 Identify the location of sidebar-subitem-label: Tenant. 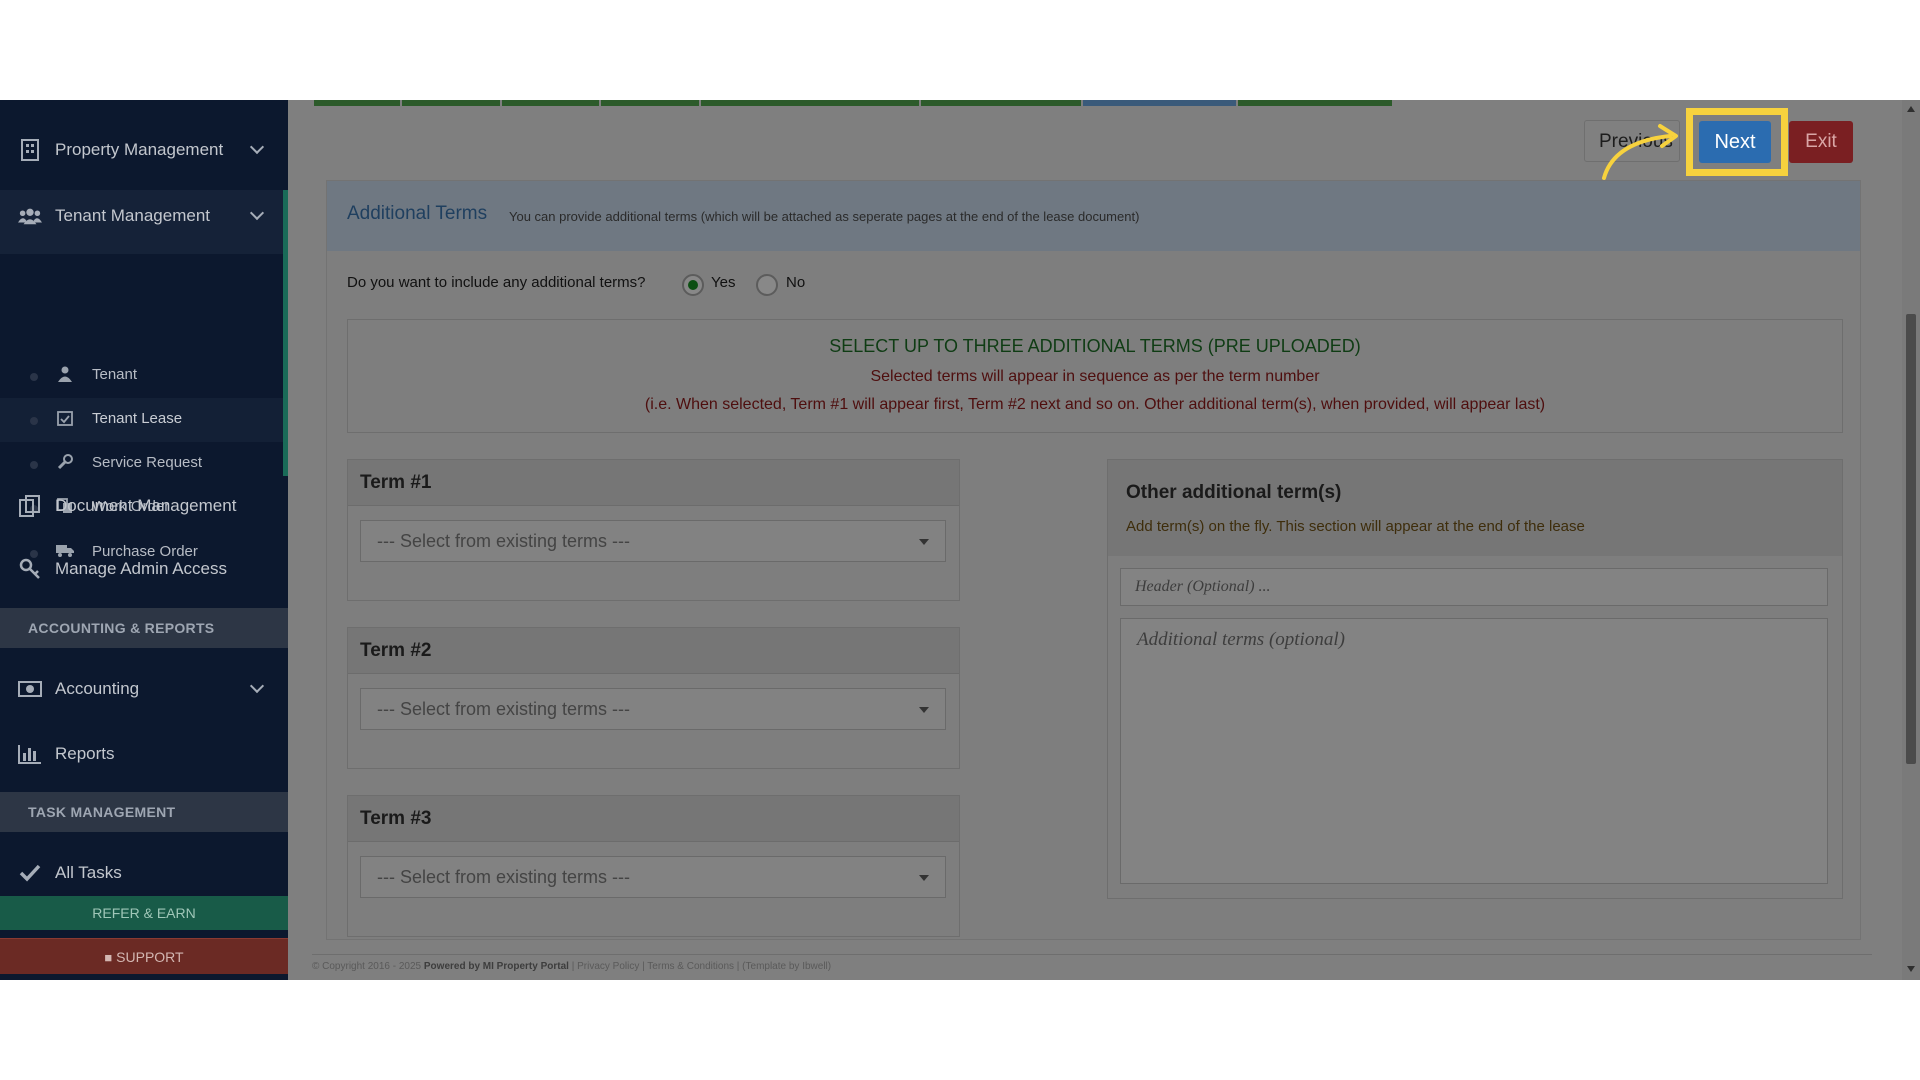
(115, 374).